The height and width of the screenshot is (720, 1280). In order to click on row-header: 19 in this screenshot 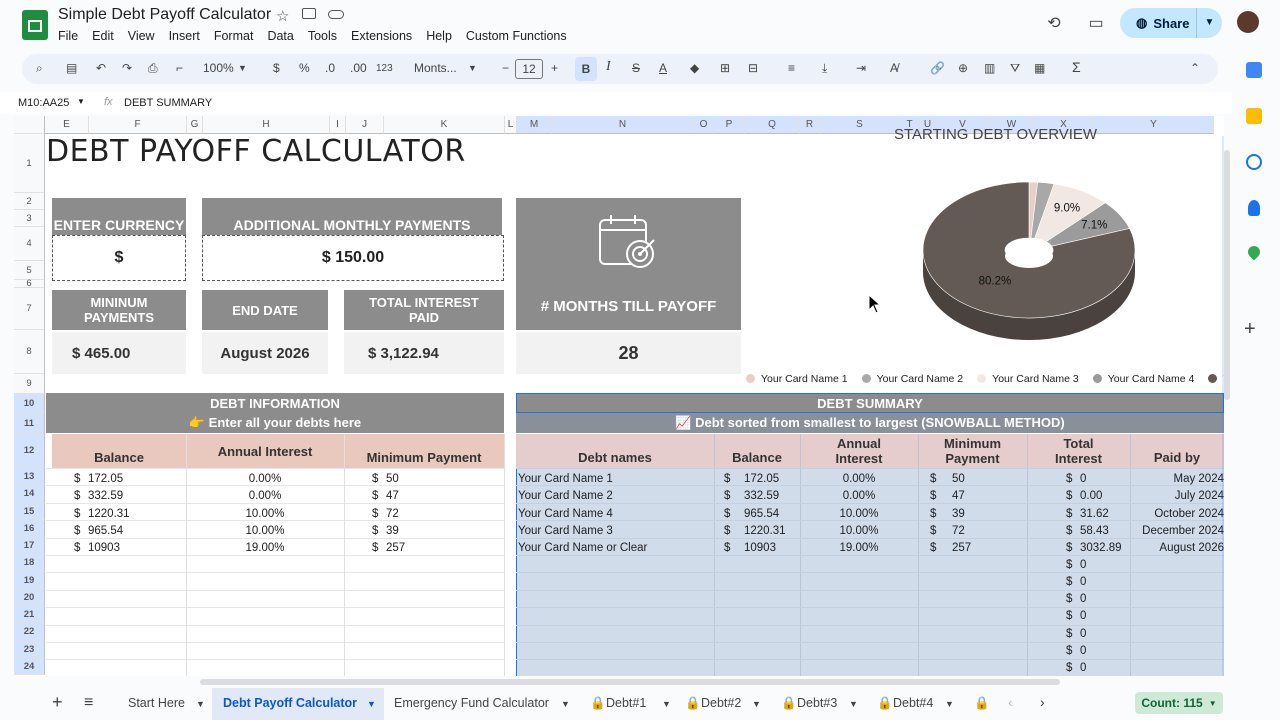, I will do `click(29, 580)`.